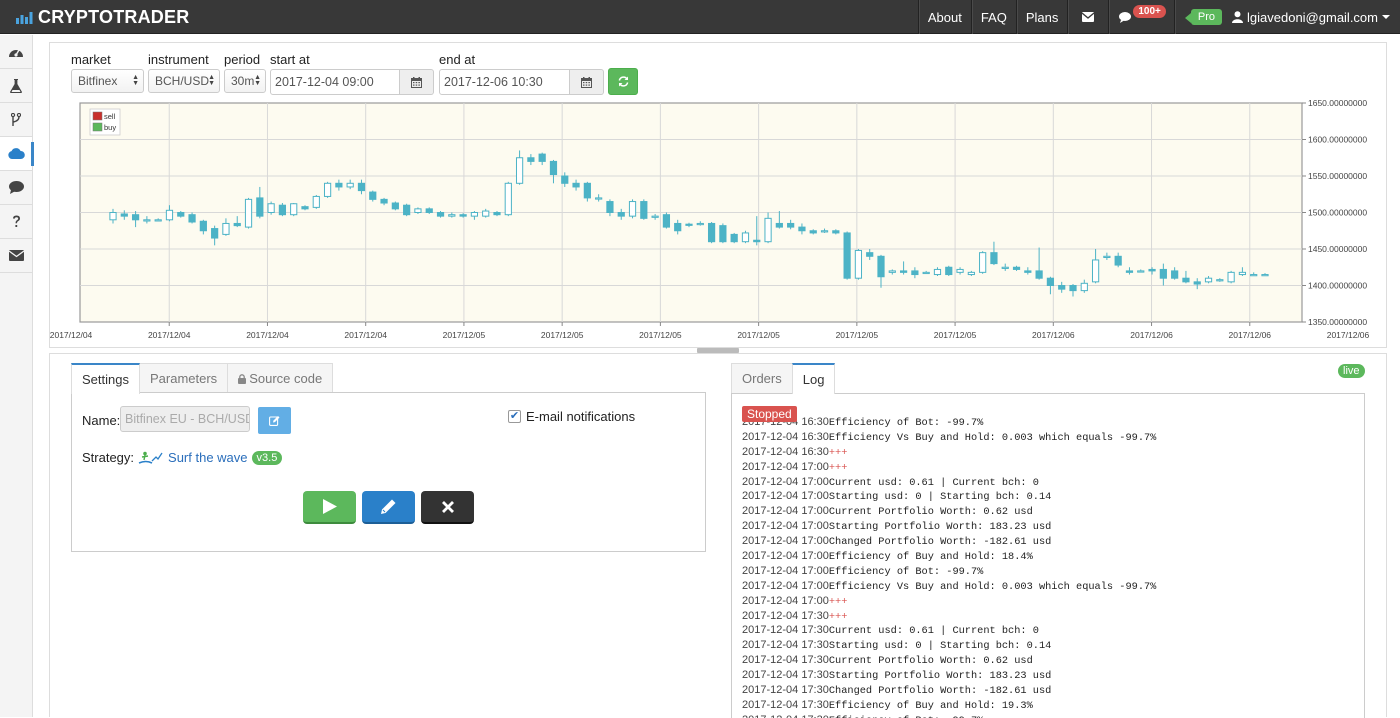 Image resolution: width=1400 pixels, height=718 pixels. Describe the element at coordinates (107, 81) in the screenshot. I see `market-select: Bitfinex ▲ ▼` at that location.